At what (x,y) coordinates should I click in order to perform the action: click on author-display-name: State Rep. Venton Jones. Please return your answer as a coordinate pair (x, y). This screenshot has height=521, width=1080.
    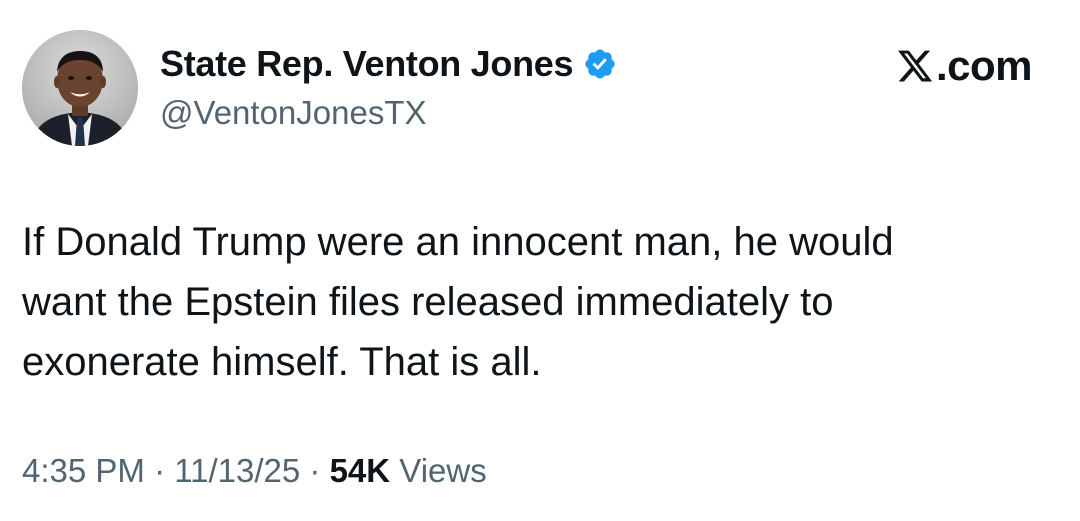
    Looking at the image, I should click on (367, 64).